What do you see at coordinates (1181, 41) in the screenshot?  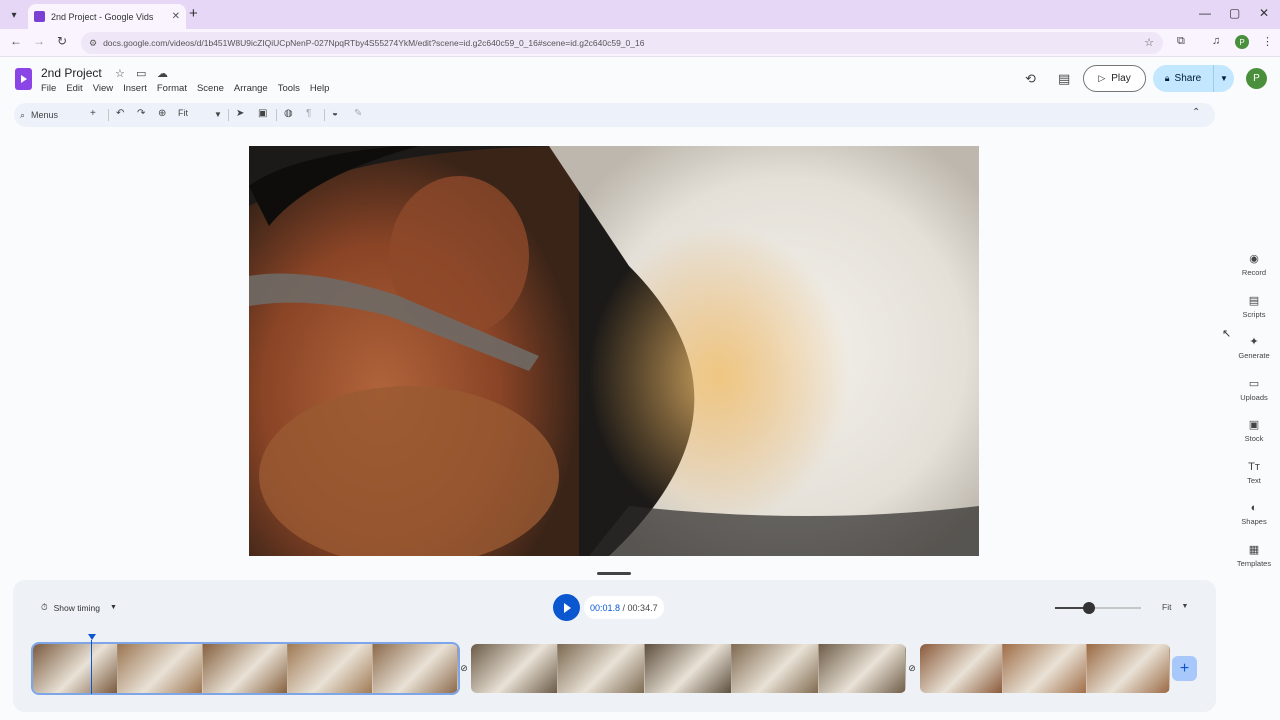 I see `extensions-icon: ⧉` at bounding box center [1181, 41].